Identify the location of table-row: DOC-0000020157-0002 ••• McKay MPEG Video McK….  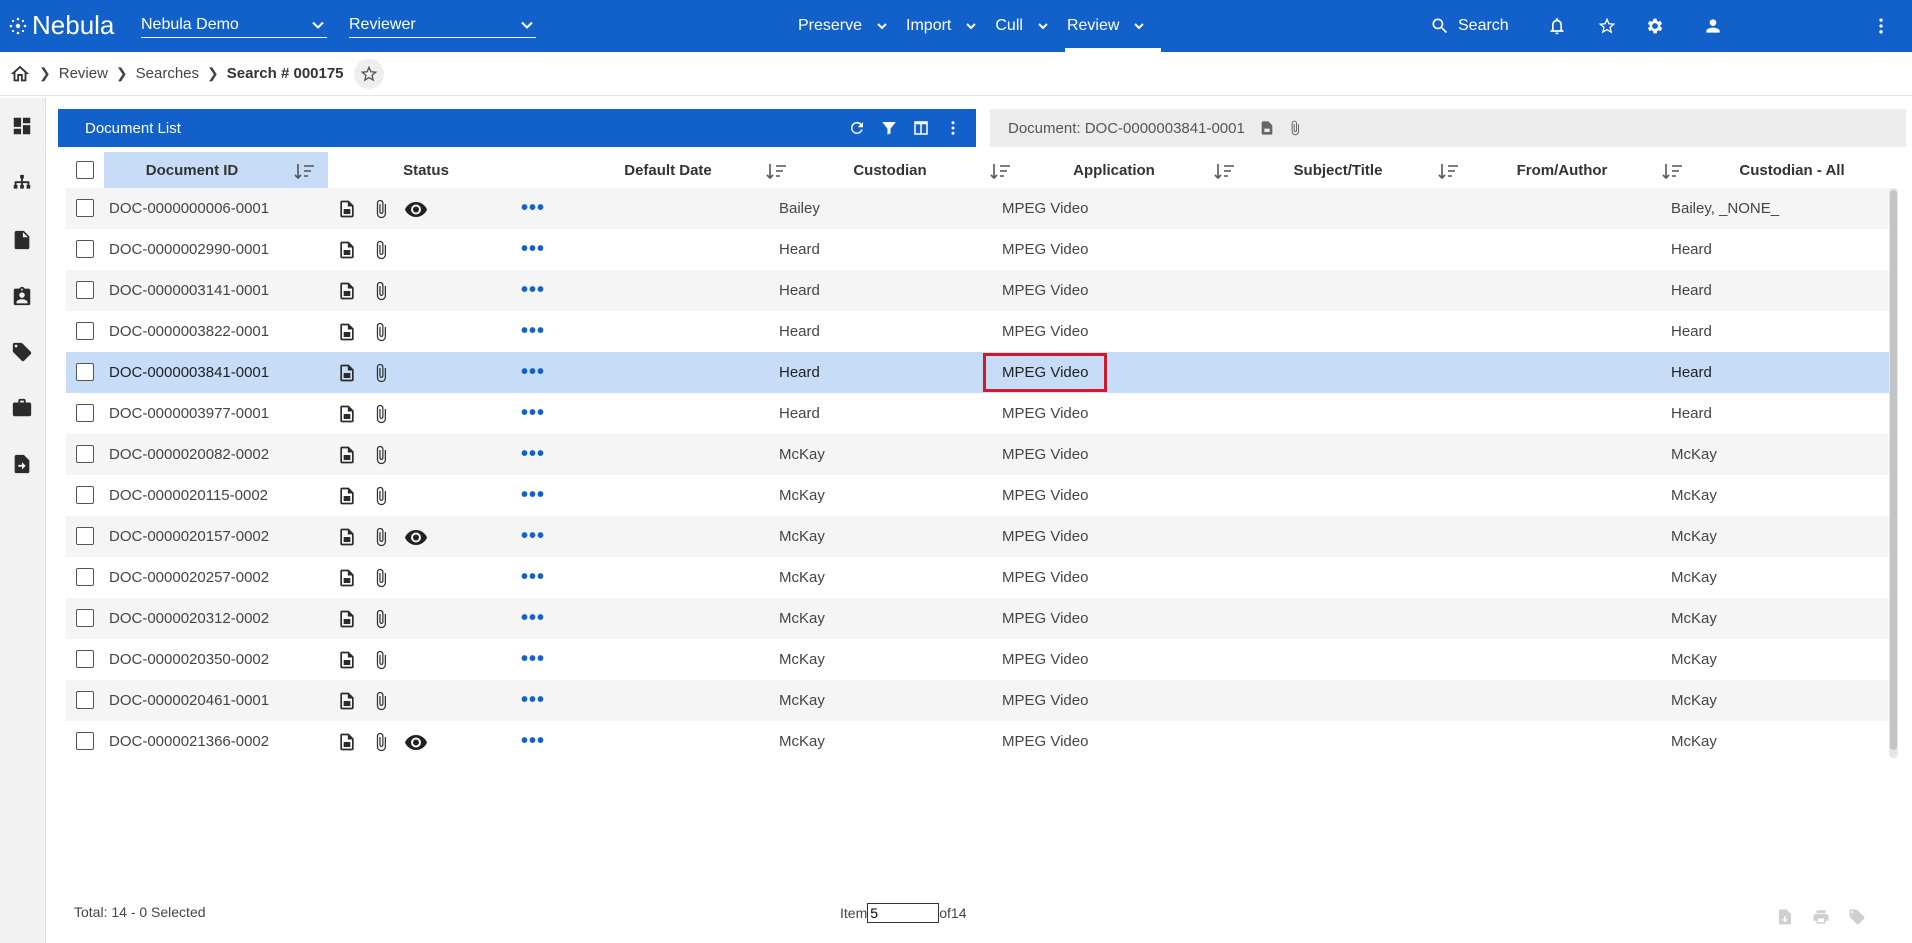
(978, 536).